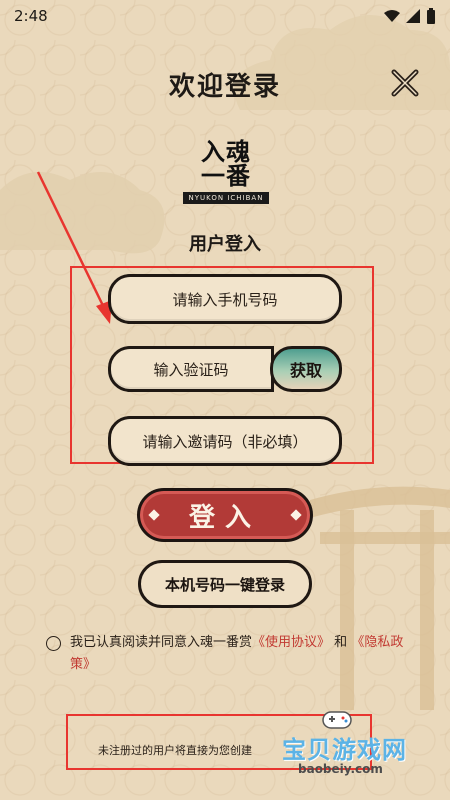  I want to click on terms-link: 《使用协议》, so click(291, 642).